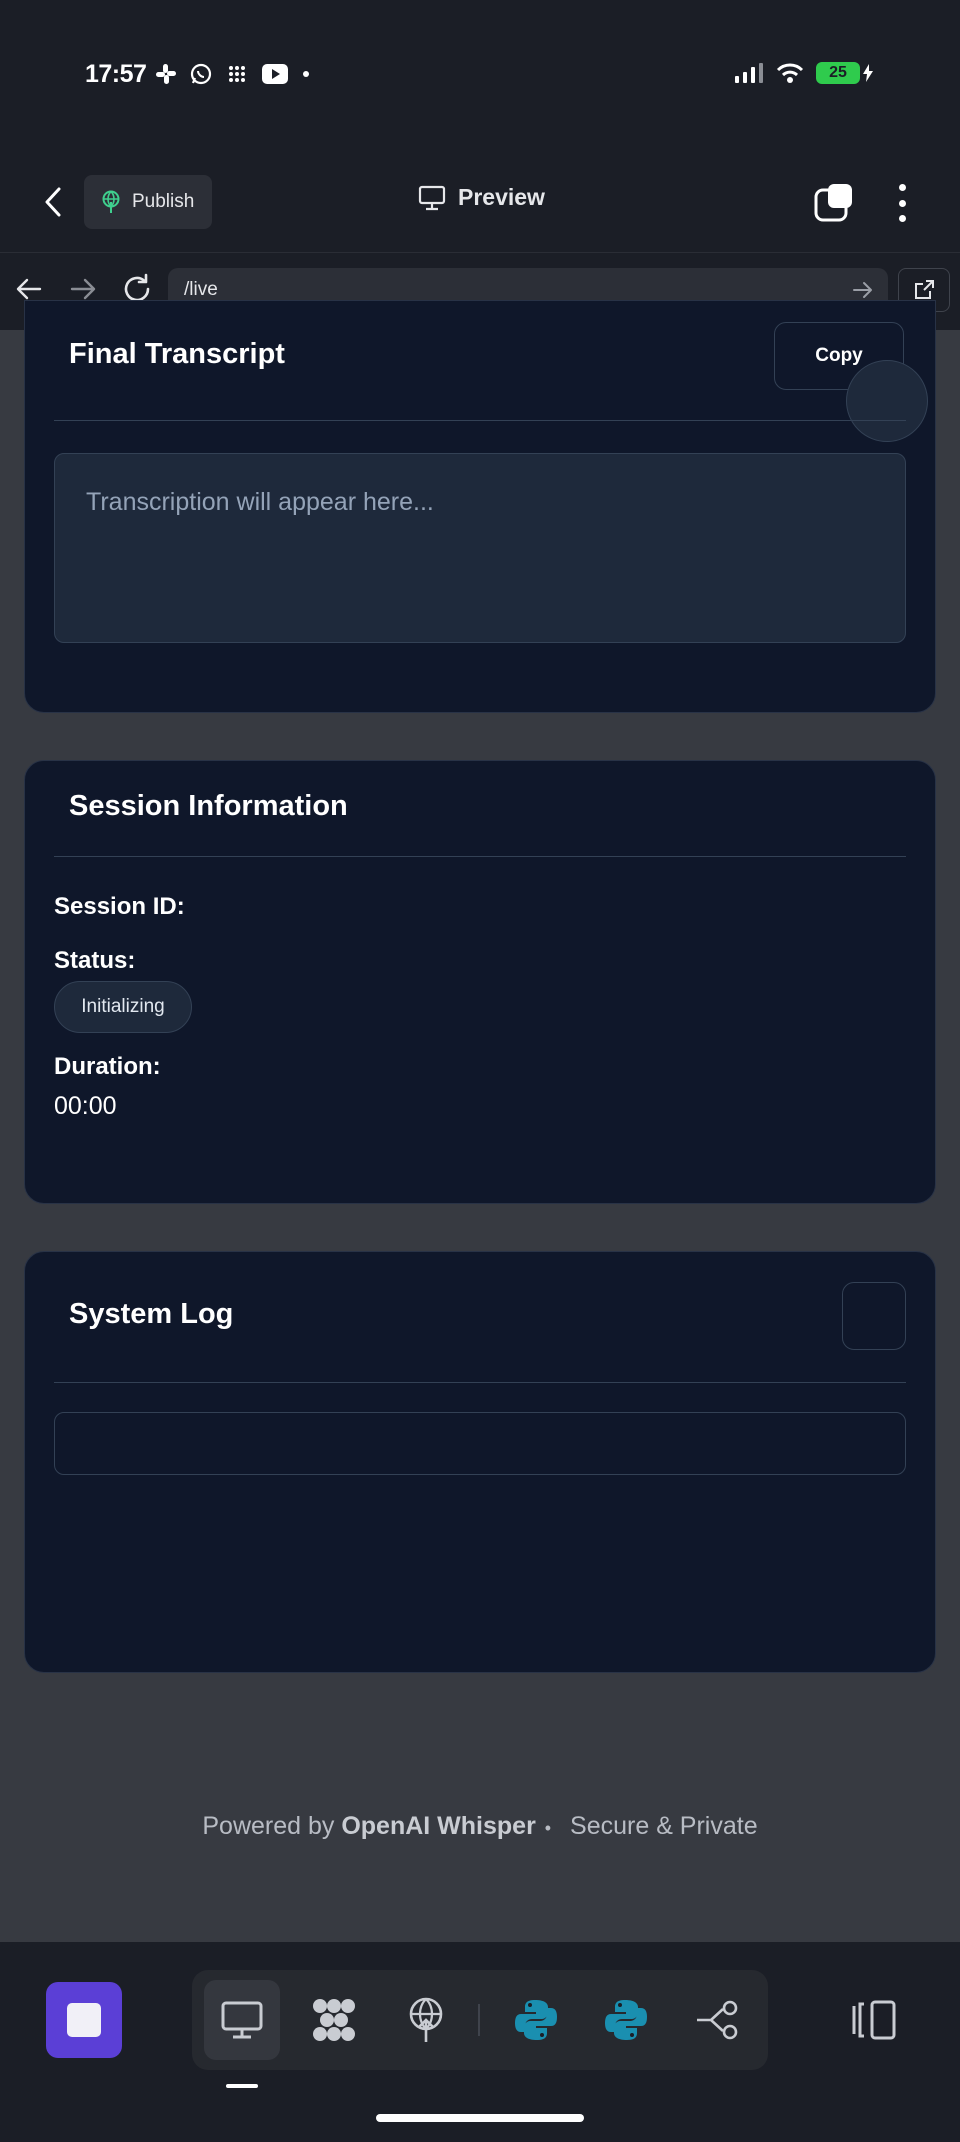  What do you see at coordinates (201, 74) in the screenshot?
I see `whatsapp-icon` at bounding box center [201, 74].